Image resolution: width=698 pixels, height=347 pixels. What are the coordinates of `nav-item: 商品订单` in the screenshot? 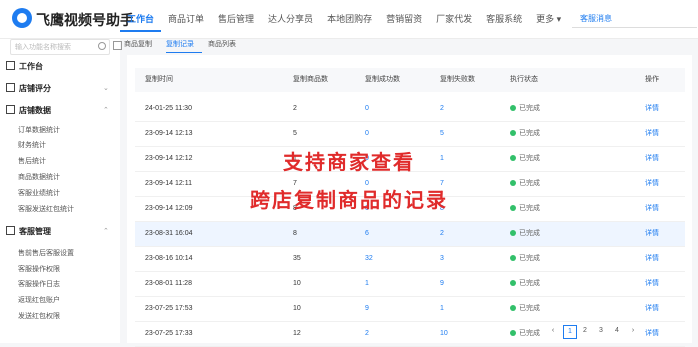 It's located at (186, 19).